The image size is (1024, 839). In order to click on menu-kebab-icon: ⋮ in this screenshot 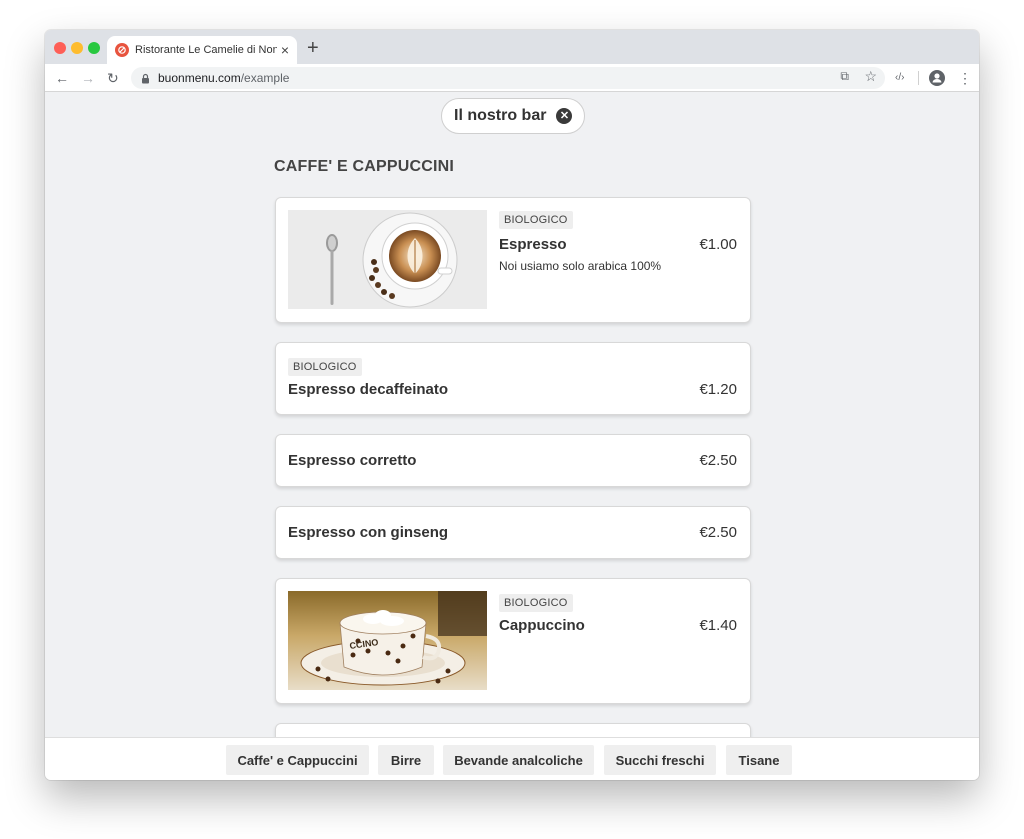, I will do `click(965, 78)`.